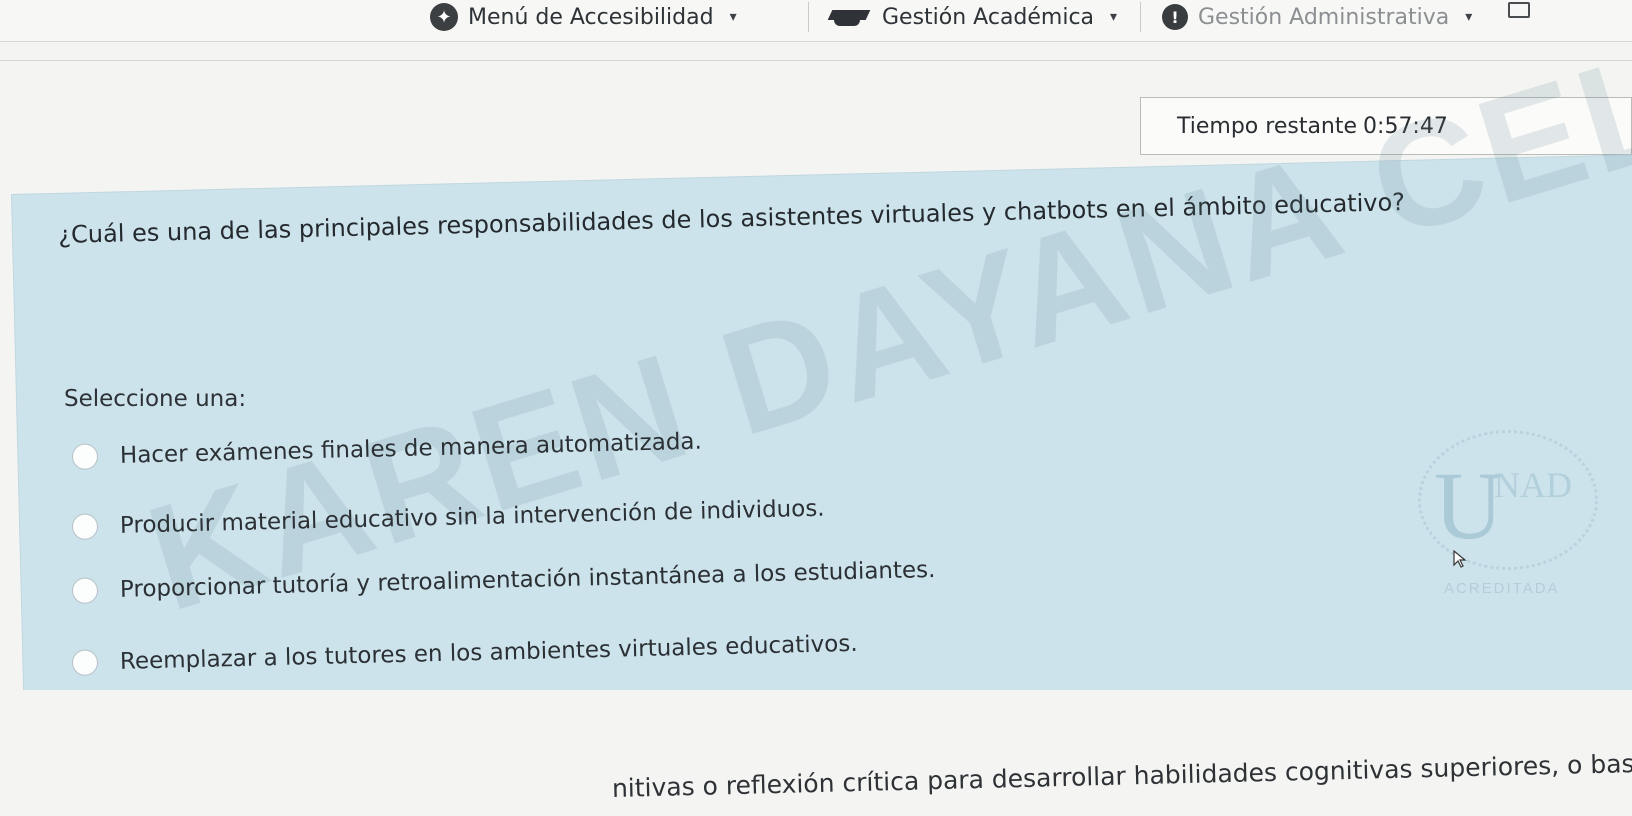 This screenshot has height=816, width=1632. Describe the element at coordinates (988, 17) in the screenshot. I see `academic-management-label: Gestión Académica` at that location.